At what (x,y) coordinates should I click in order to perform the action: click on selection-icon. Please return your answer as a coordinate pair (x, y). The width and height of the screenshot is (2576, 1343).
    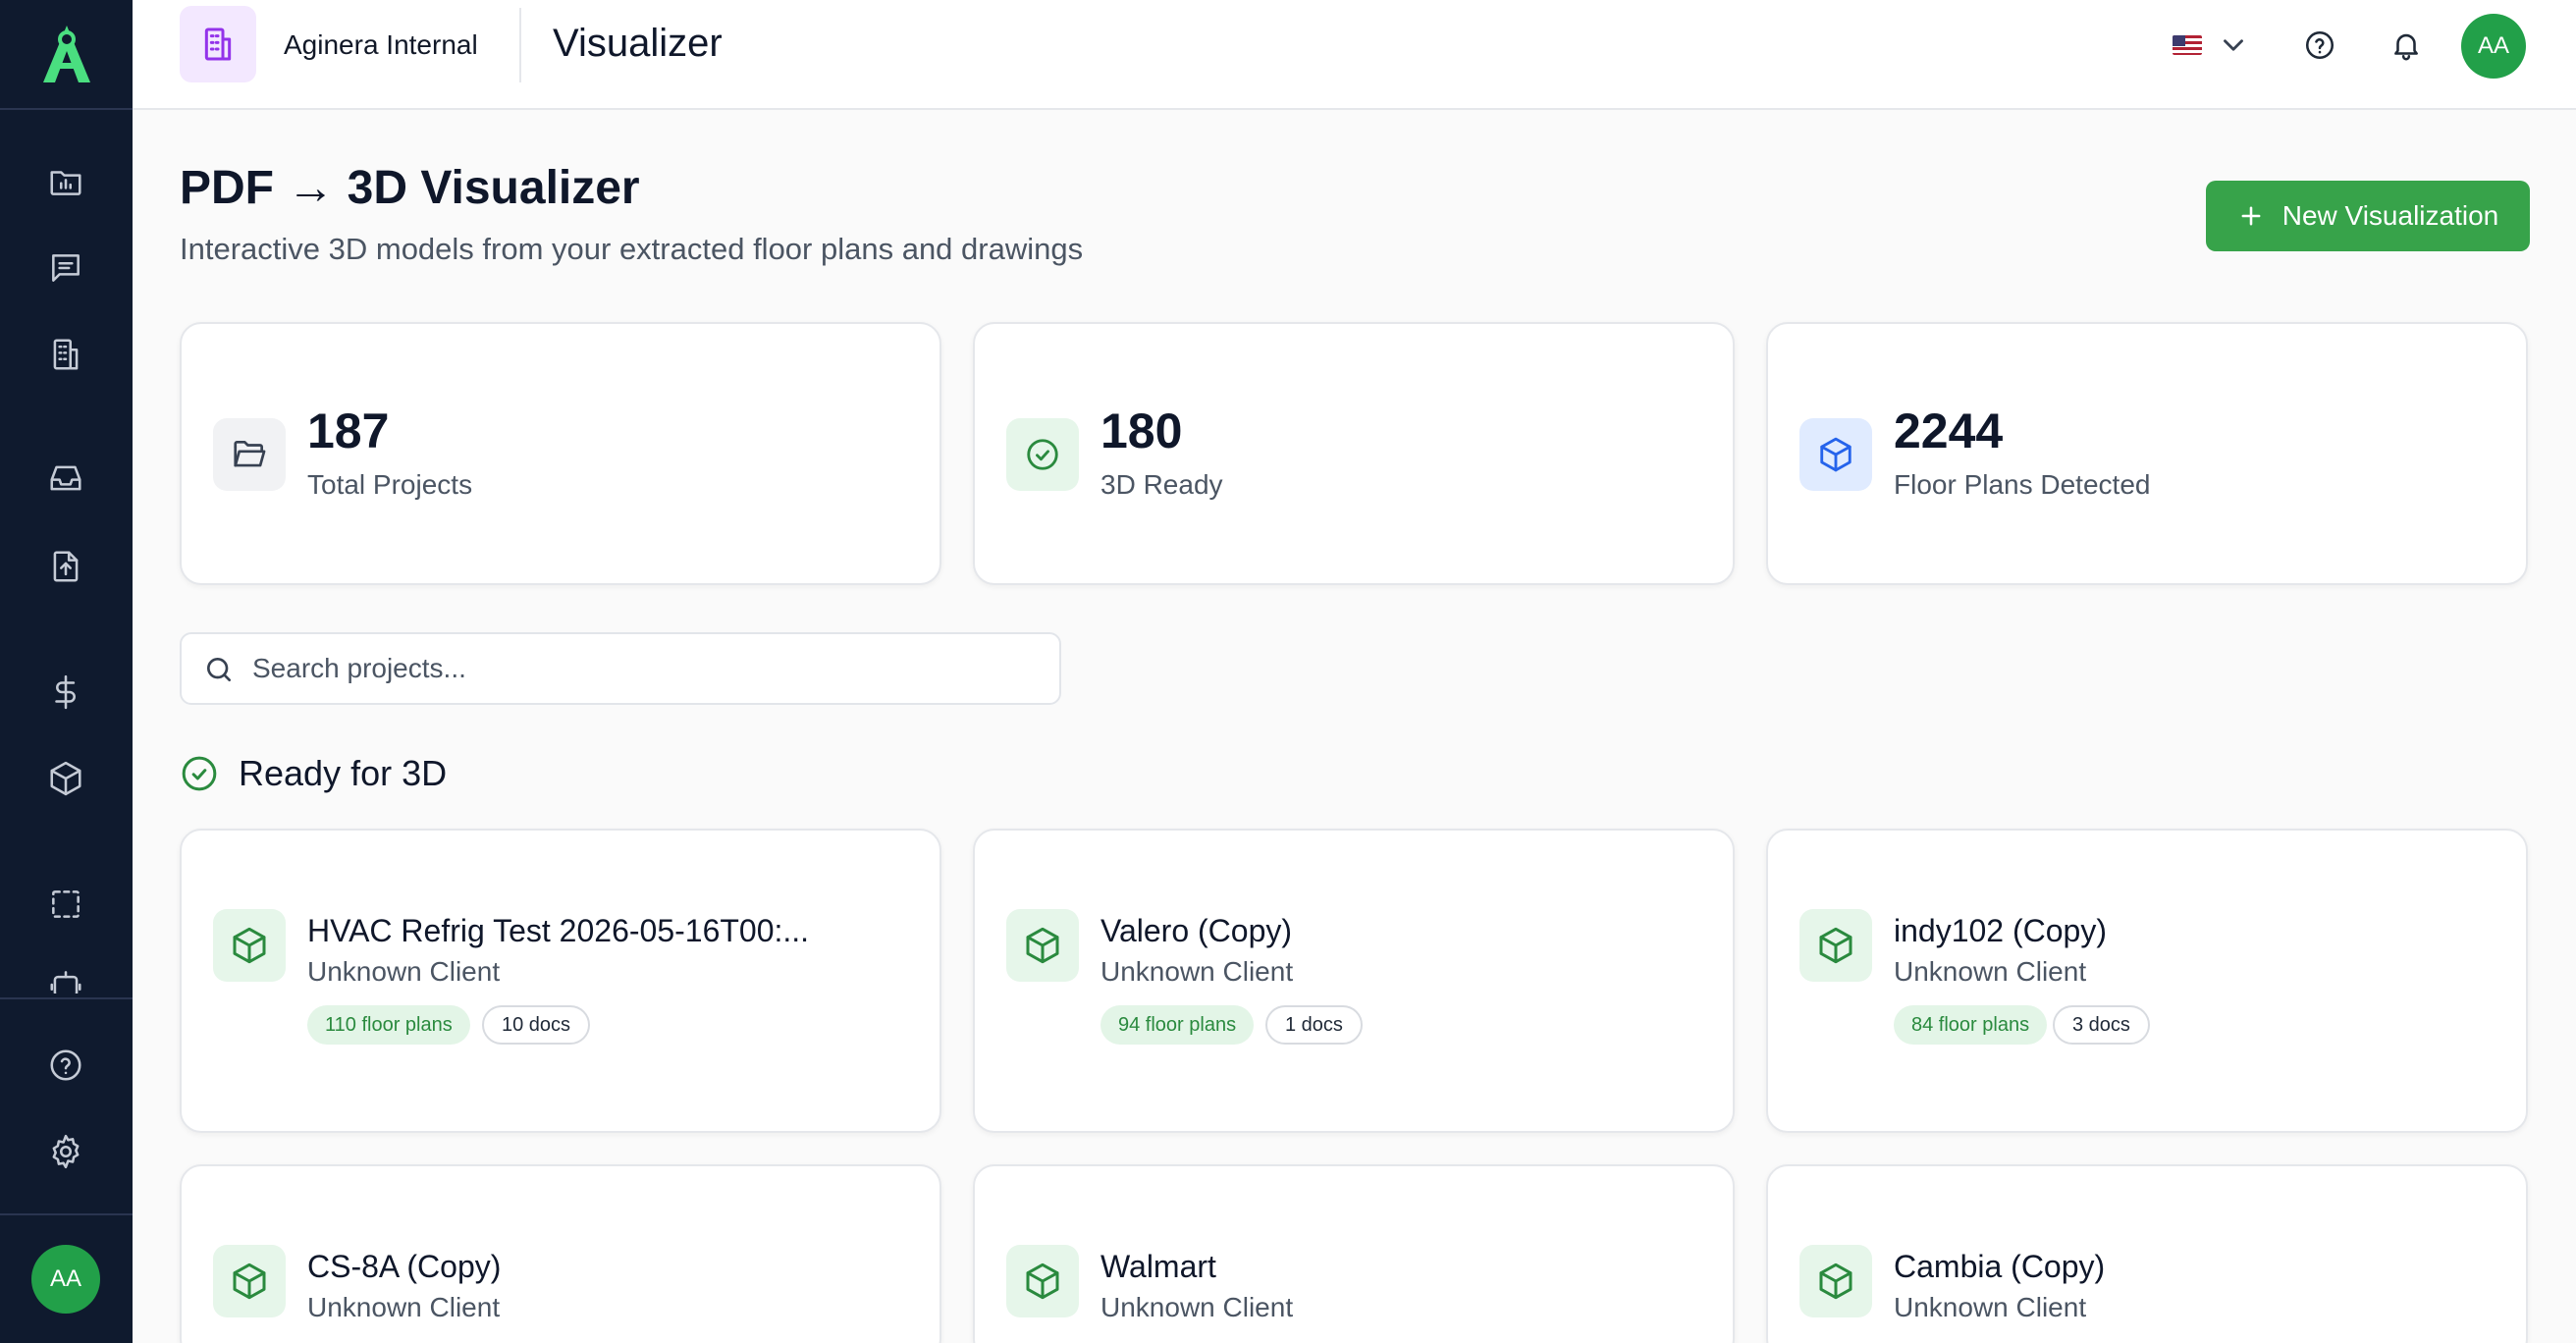
    Looking at the image, I should click on (65, 904).